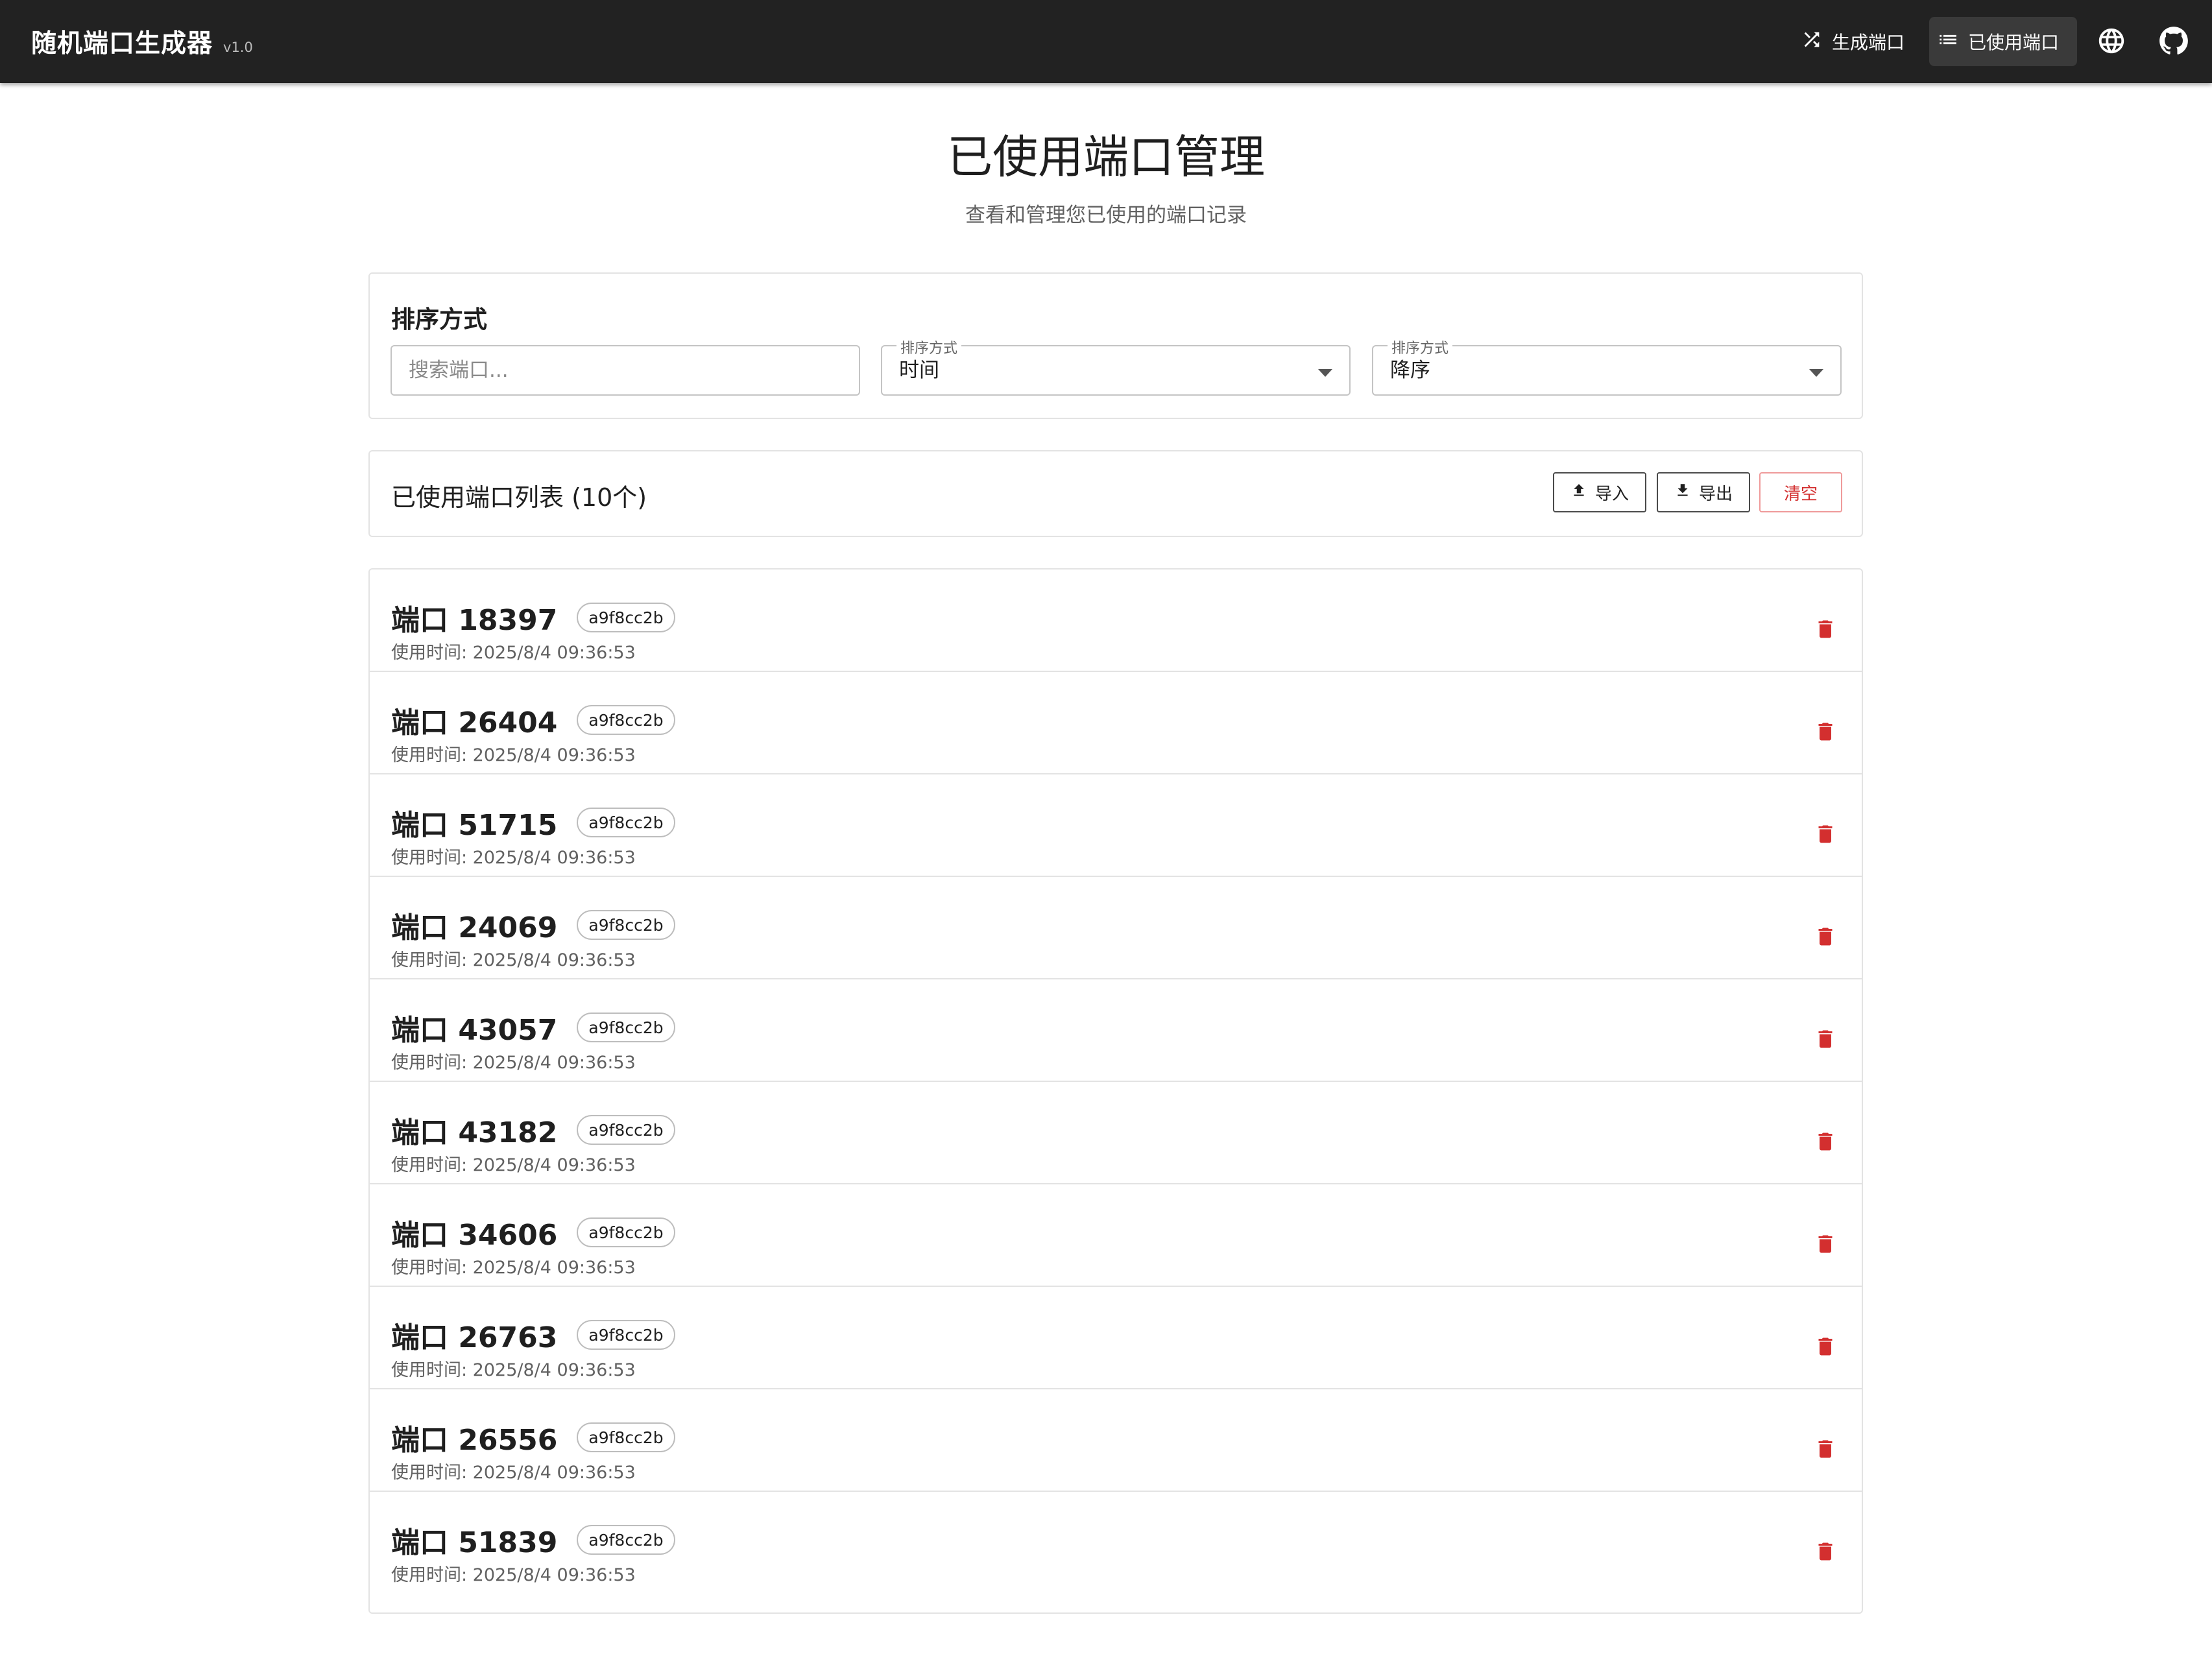  Describe the element at coordinates (238, 47) in the screenshot. I see `app-version: v1.0` at that location.